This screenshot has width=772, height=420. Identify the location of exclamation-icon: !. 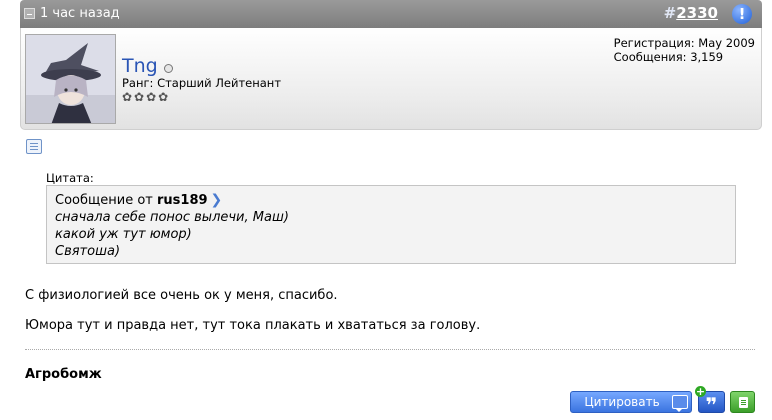
(742, 14).